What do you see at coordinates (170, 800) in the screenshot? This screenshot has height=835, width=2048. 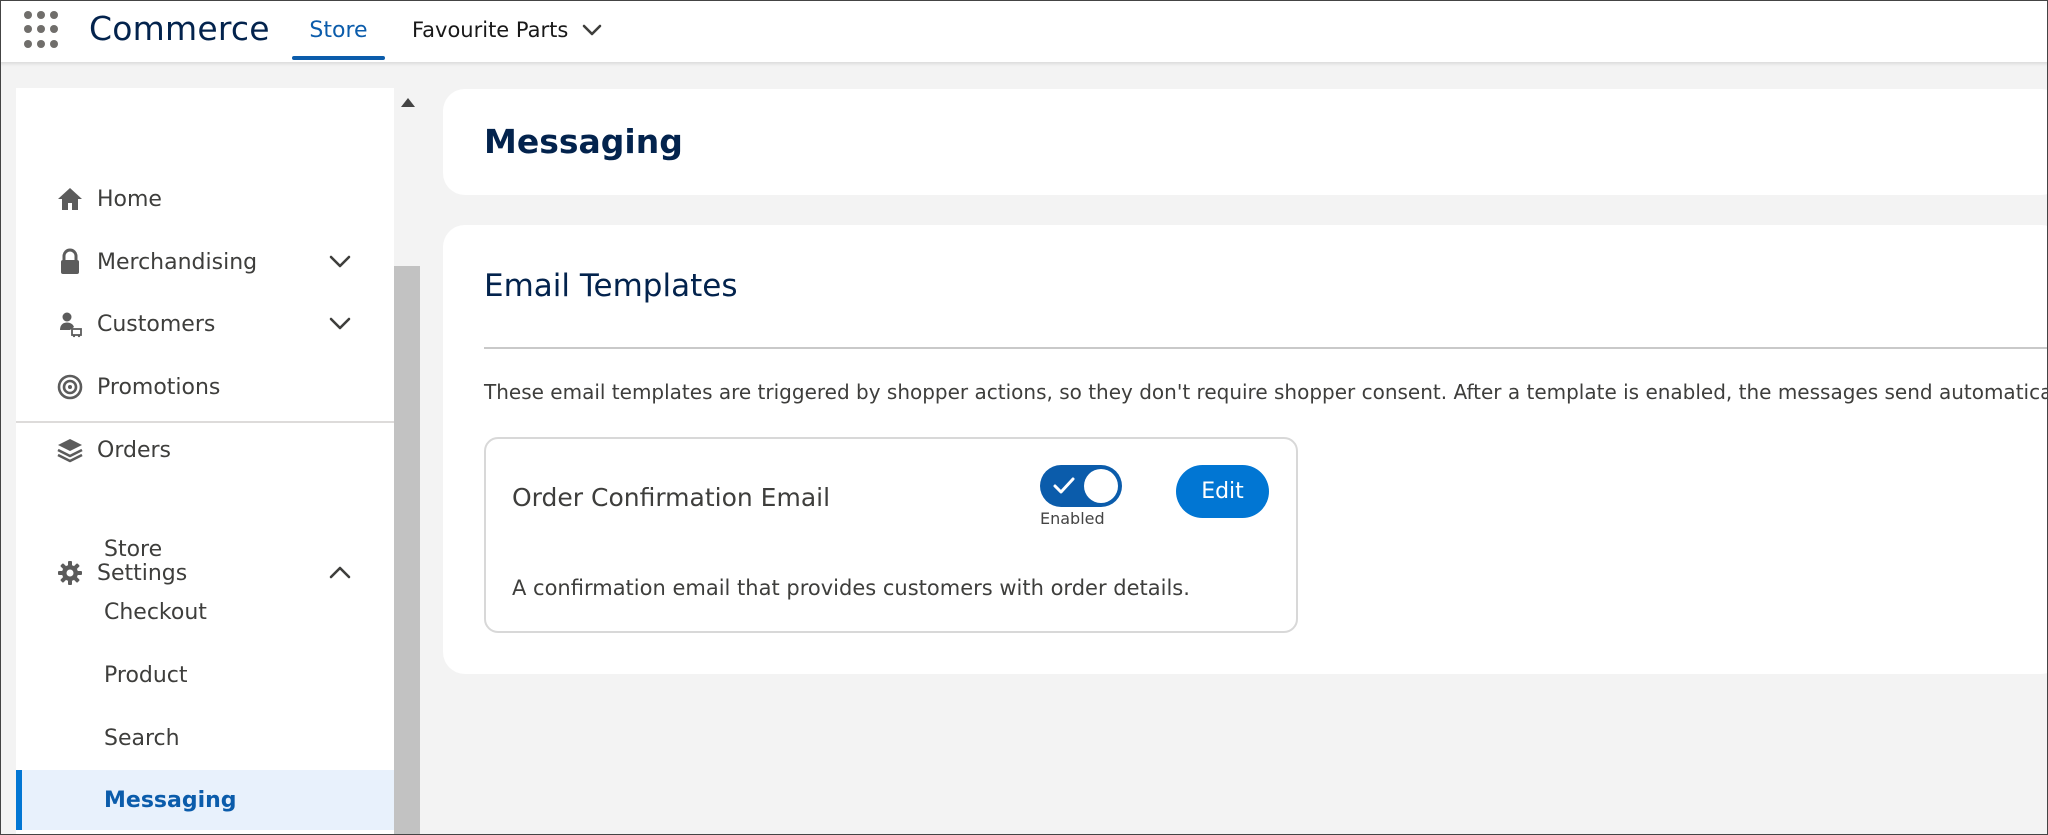 I see `sidebar-subitem-label: Messaging` at bounding box center [170, 800].